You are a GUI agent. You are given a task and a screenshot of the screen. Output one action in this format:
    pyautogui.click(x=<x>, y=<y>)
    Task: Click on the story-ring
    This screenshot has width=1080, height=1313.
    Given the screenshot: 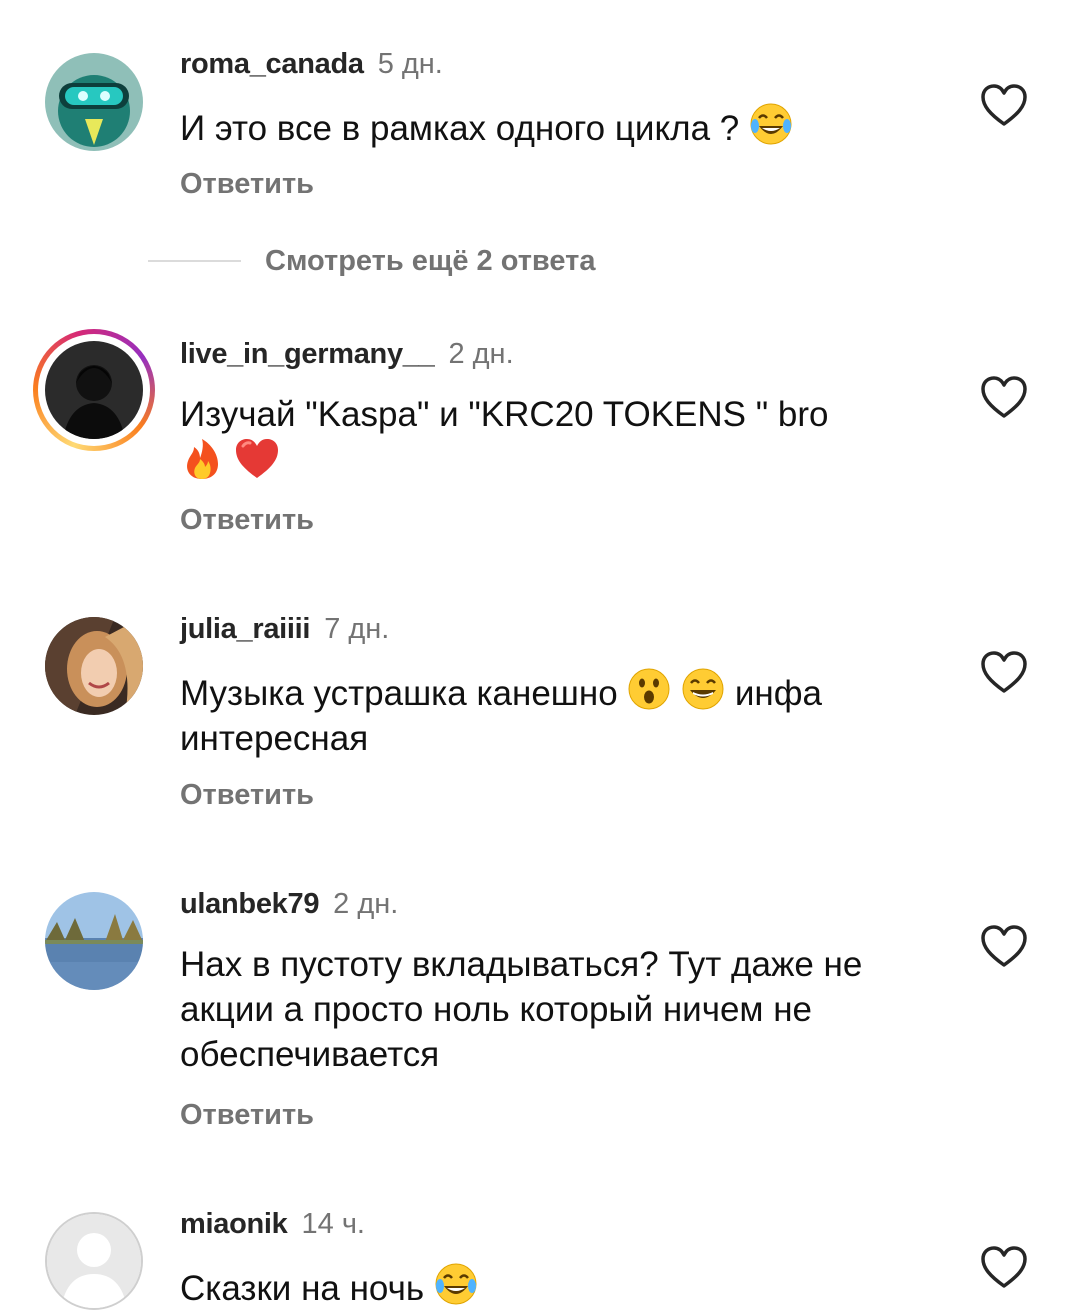 What is the action you would take?
    pyautogui.click(x=94, y=390)
    